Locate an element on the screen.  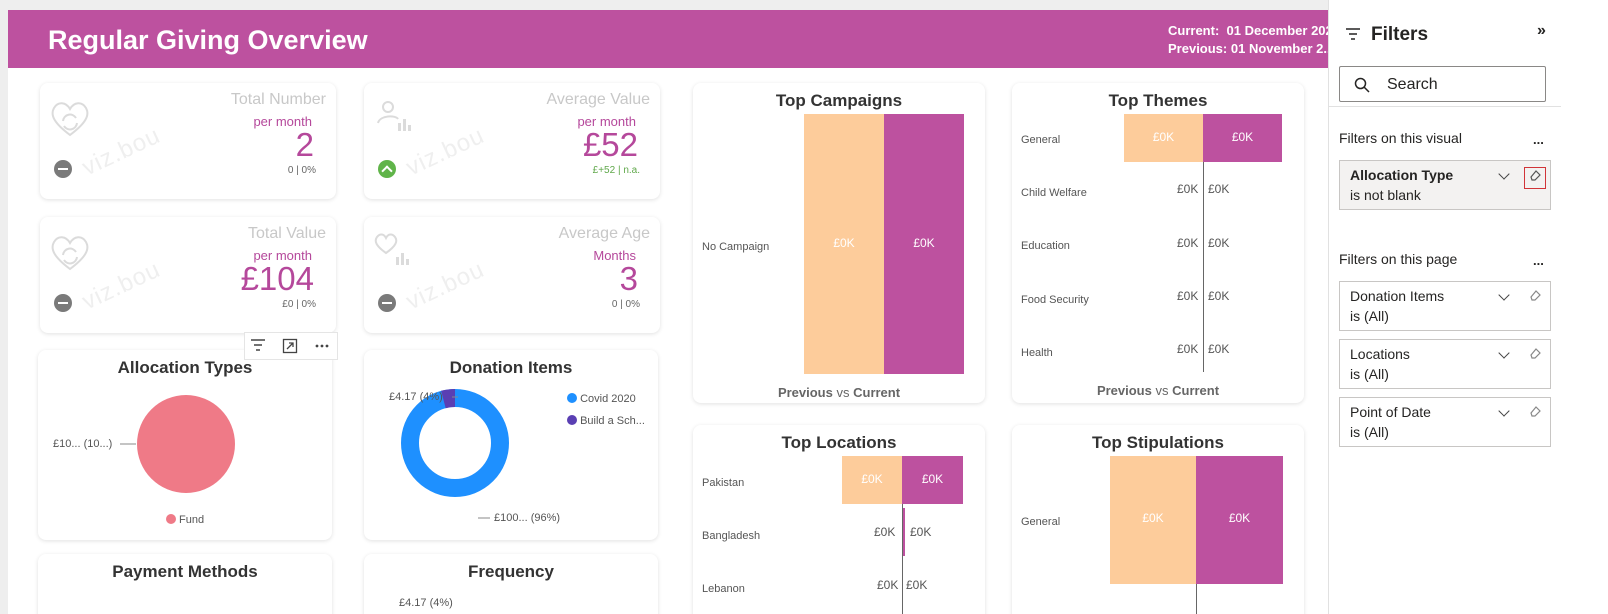
frequency-chart: Frequency £4.17 (4%) is located at coordinates (511, 584).